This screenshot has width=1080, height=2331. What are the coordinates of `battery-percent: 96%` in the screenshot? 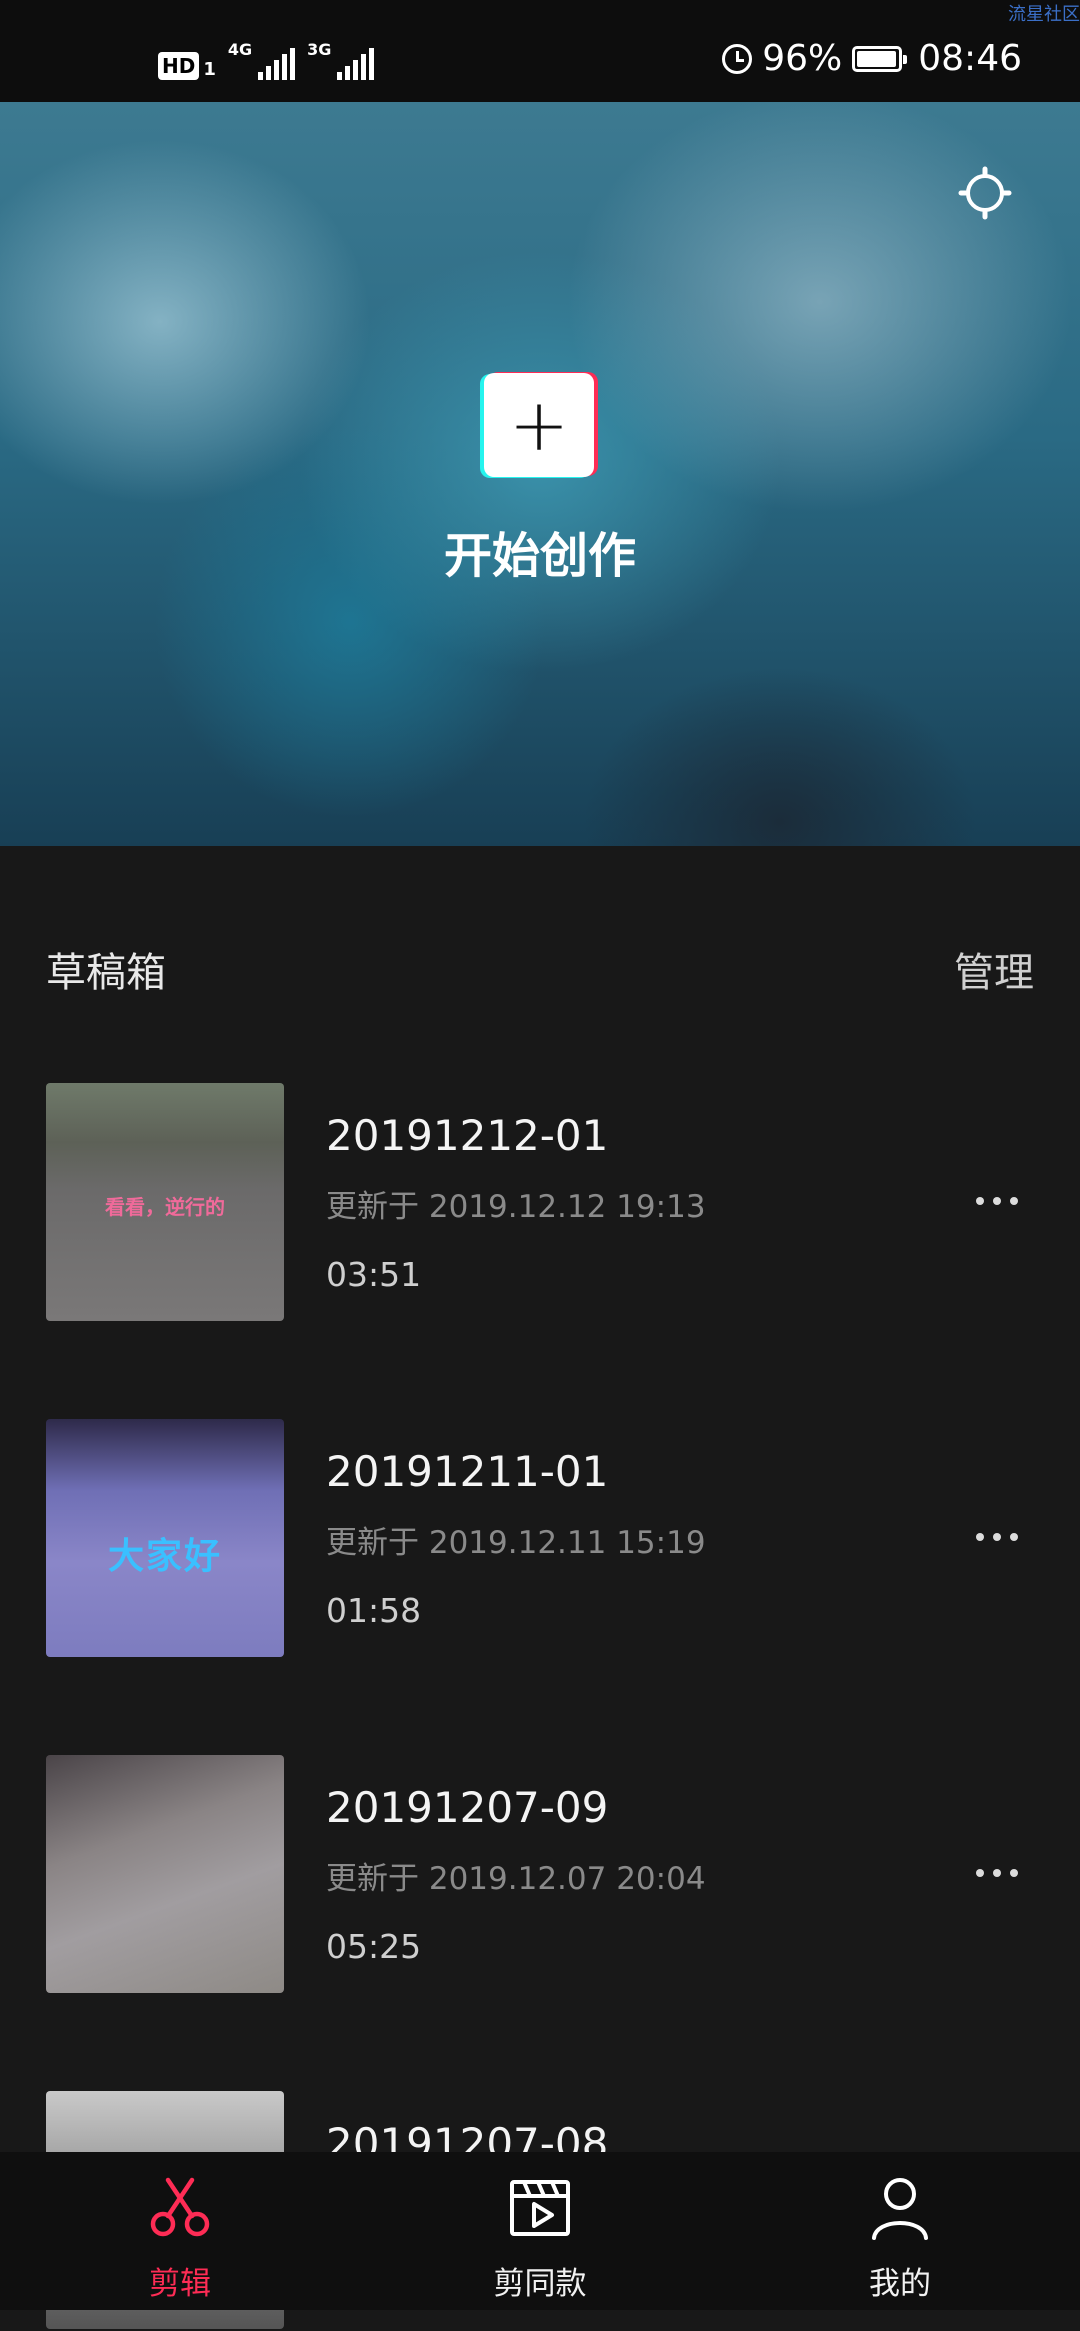 It's located at (802, 58).